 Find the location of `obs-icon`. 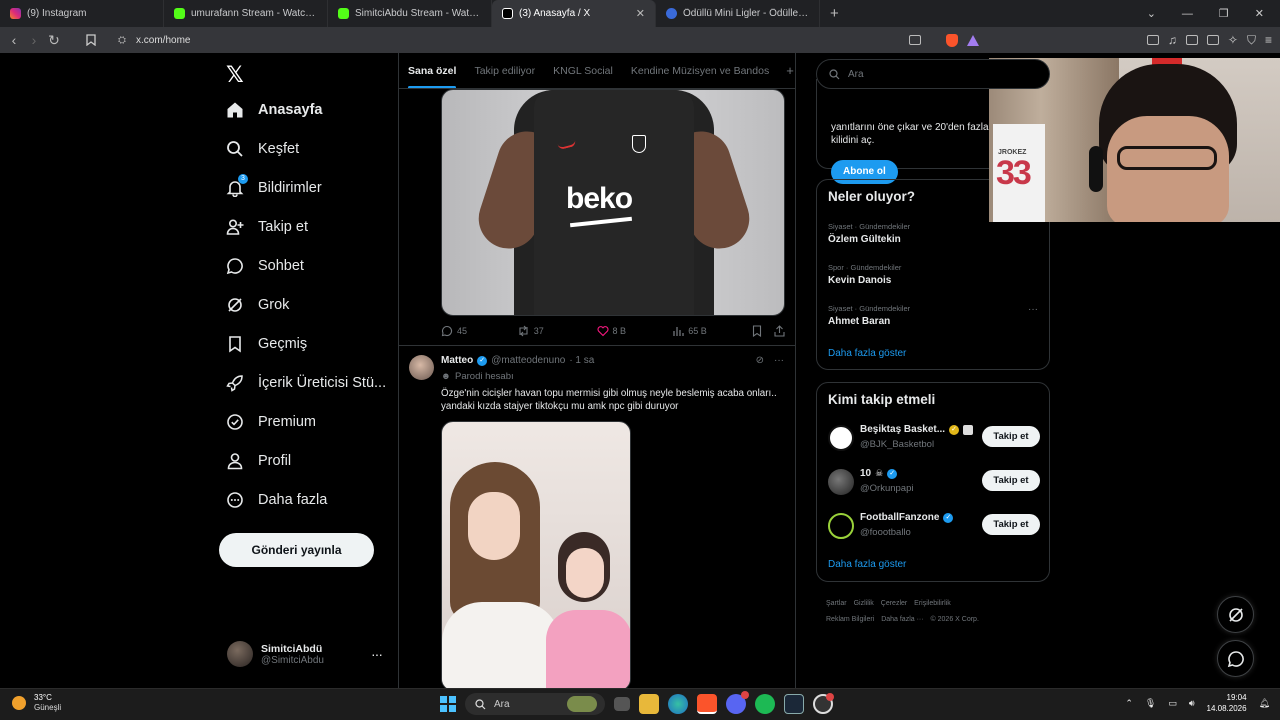

obs-icon is located at coordinates (823, 703).